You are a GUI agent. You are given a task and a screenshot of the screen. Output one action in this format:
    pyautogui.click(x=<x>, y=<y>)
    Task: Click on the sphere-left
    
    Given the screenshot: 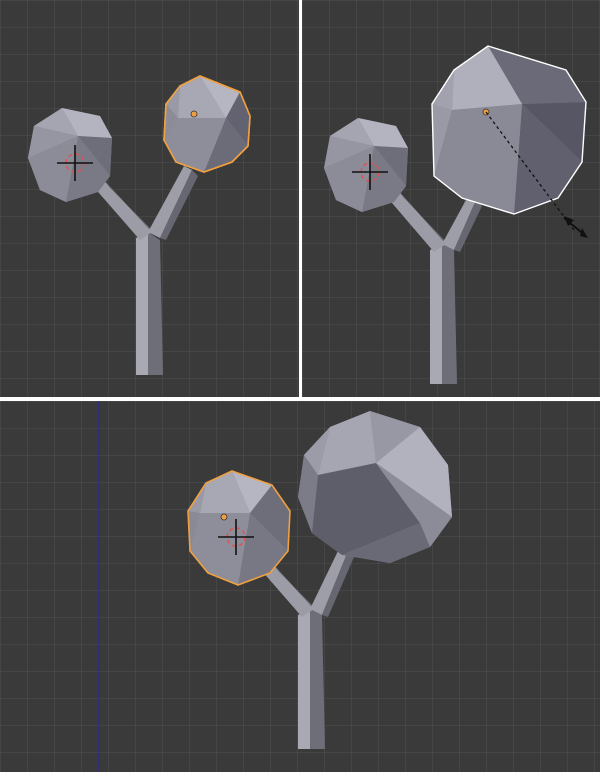 What is the action you would take?
    pyautogui.click(x=366, y=165)
    